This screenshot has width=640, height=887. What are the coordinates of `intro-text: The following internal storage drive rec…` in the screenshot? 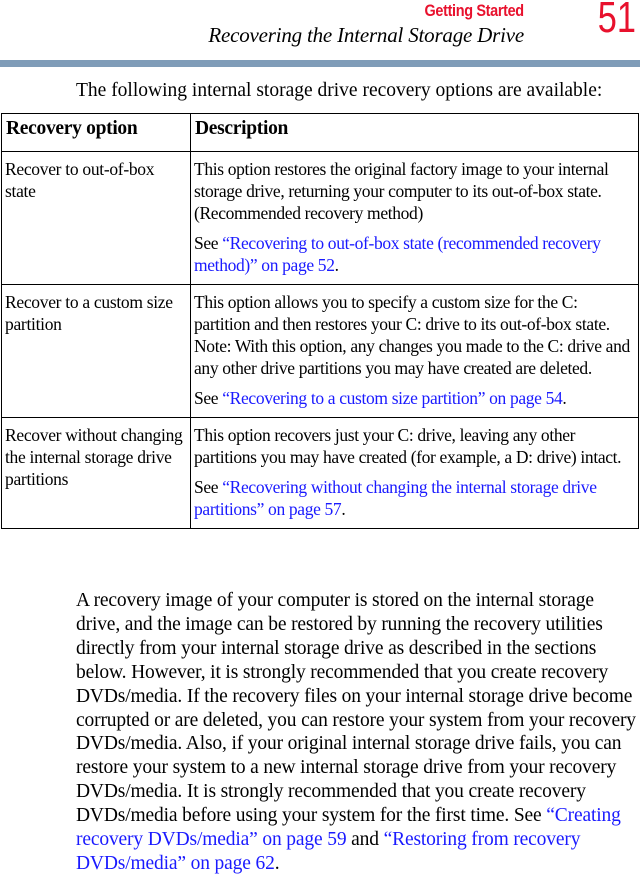 It's located at (339, 90).